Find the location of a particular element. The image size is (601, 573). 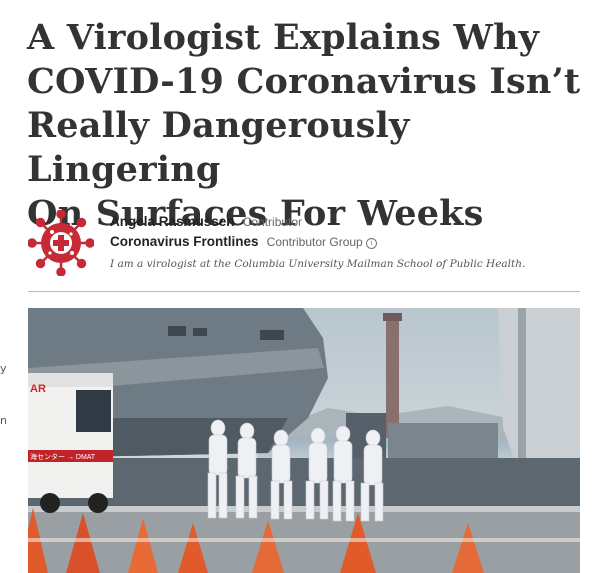

group-role: Contributor Group is located at coordinates (314, 242).